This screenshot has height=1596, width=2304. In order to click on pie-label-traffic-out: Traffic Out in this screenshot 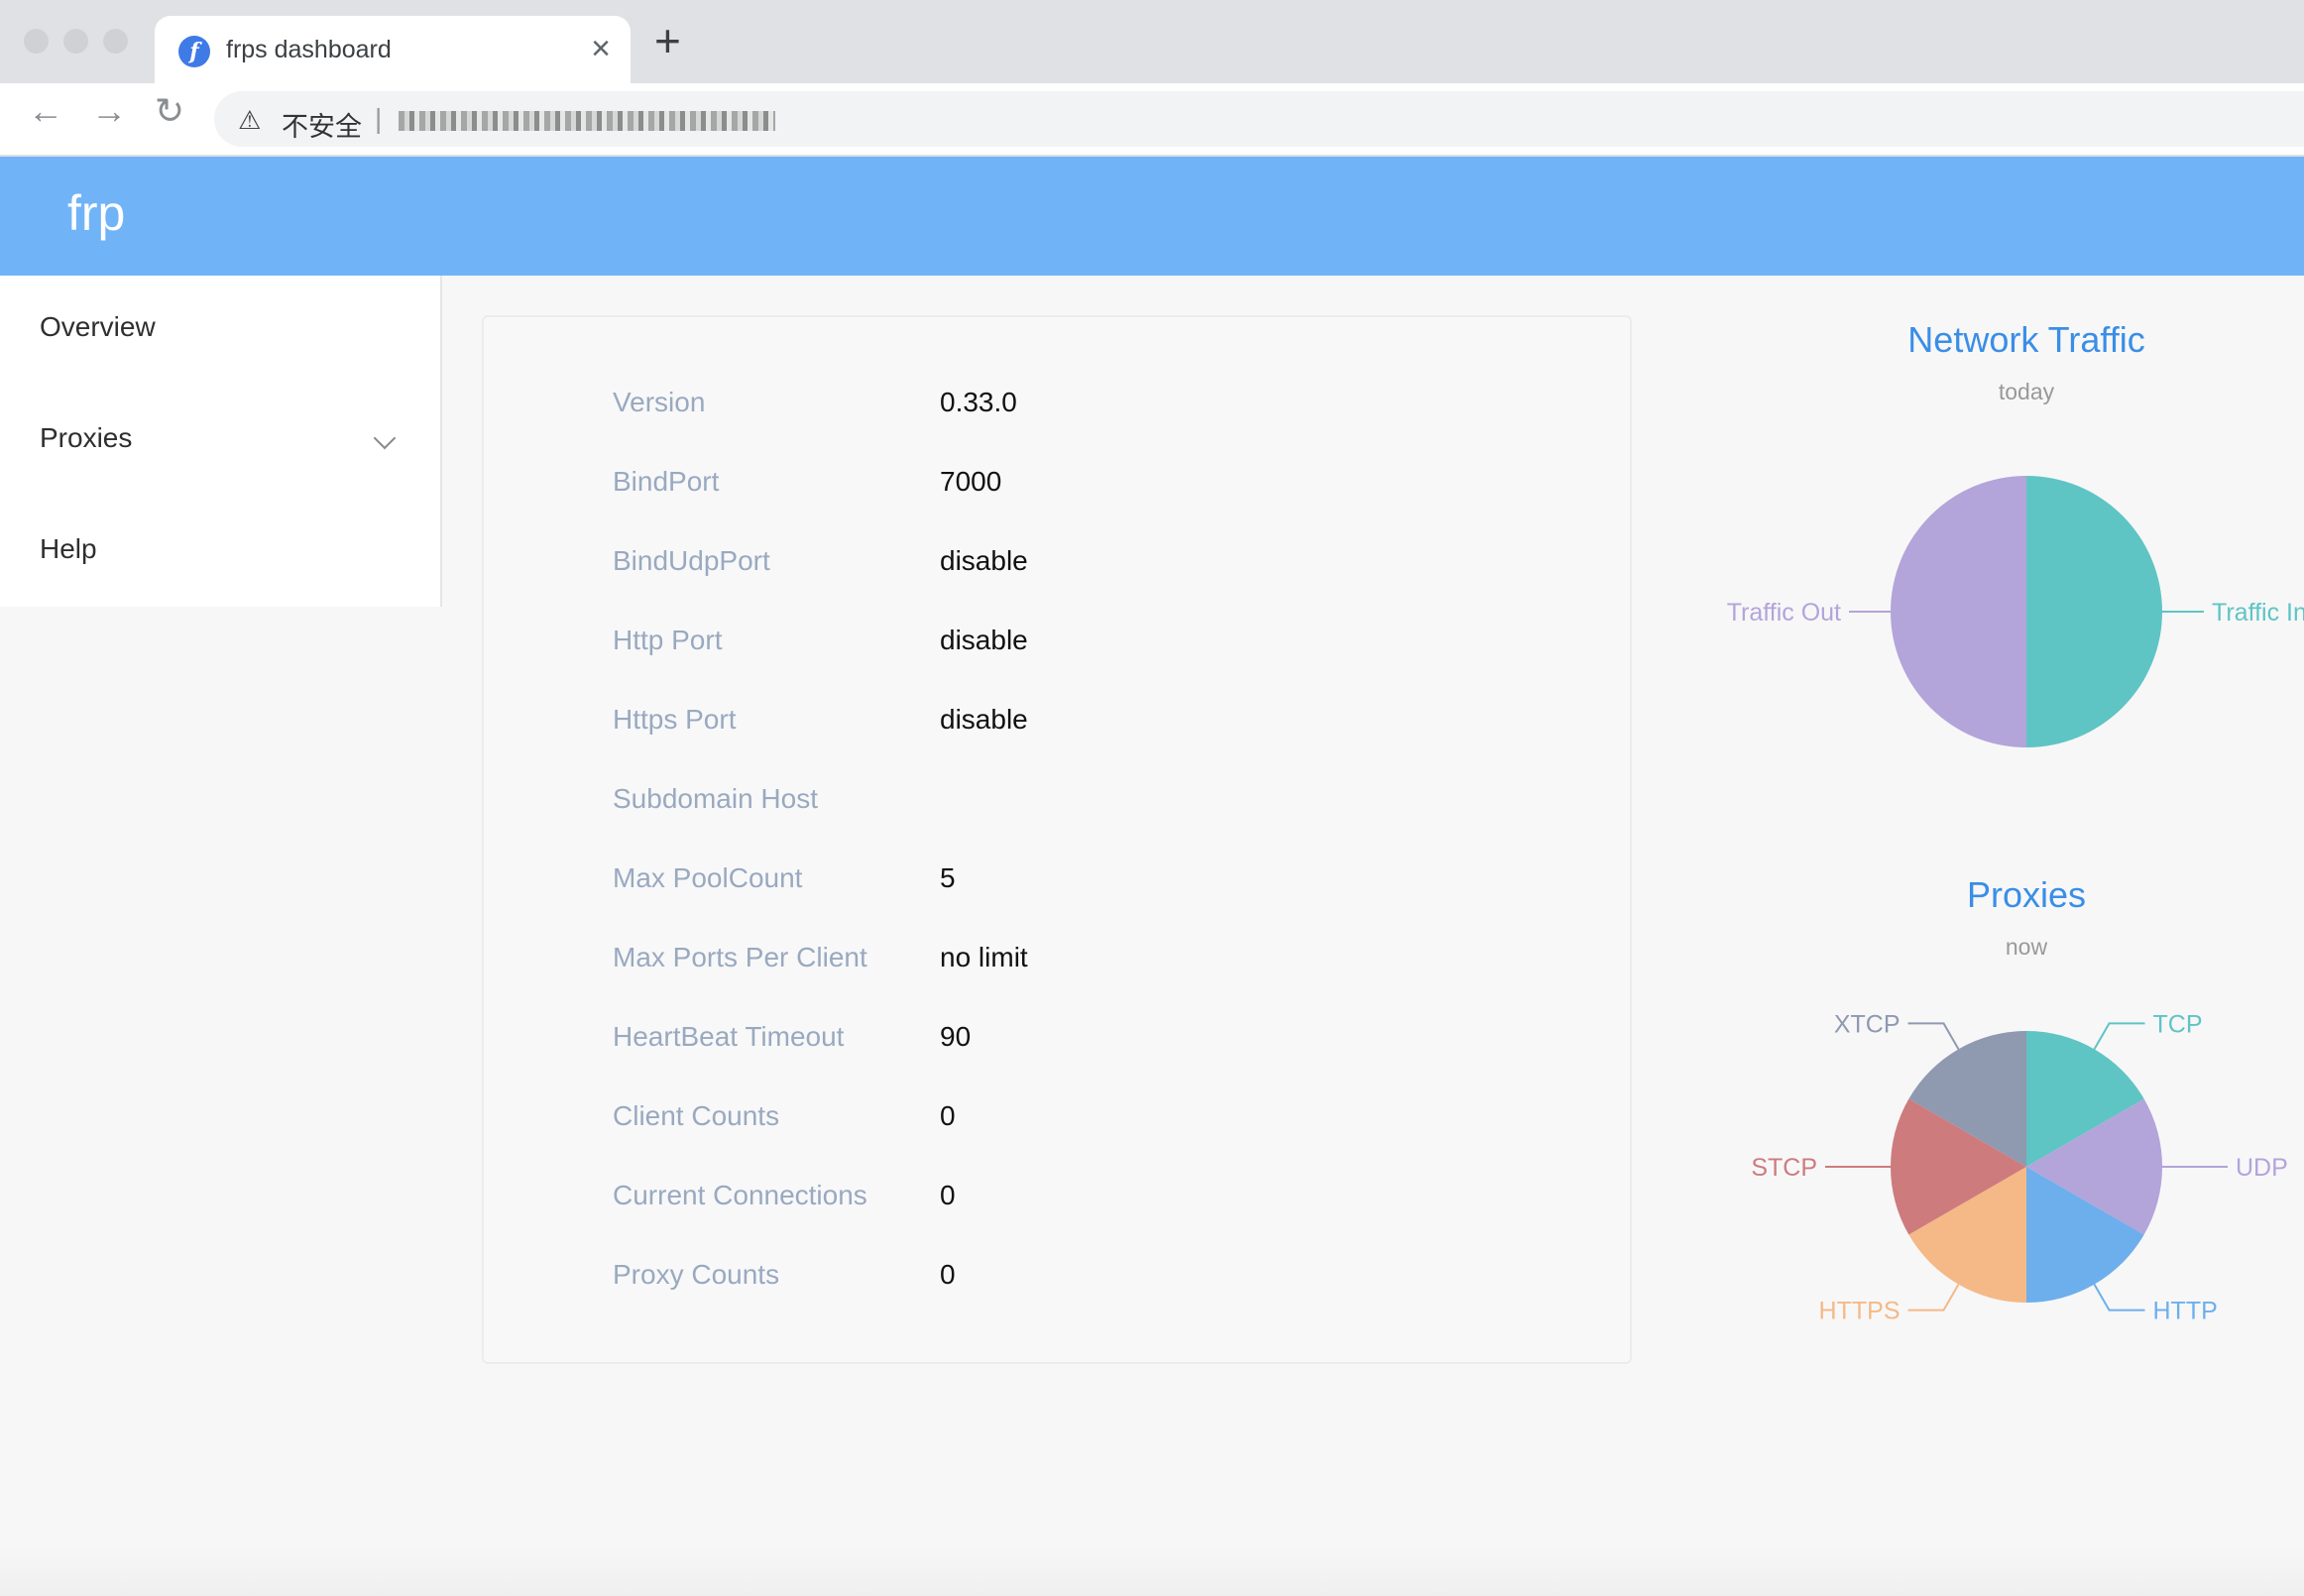, I will do `click(1784, 613)`.